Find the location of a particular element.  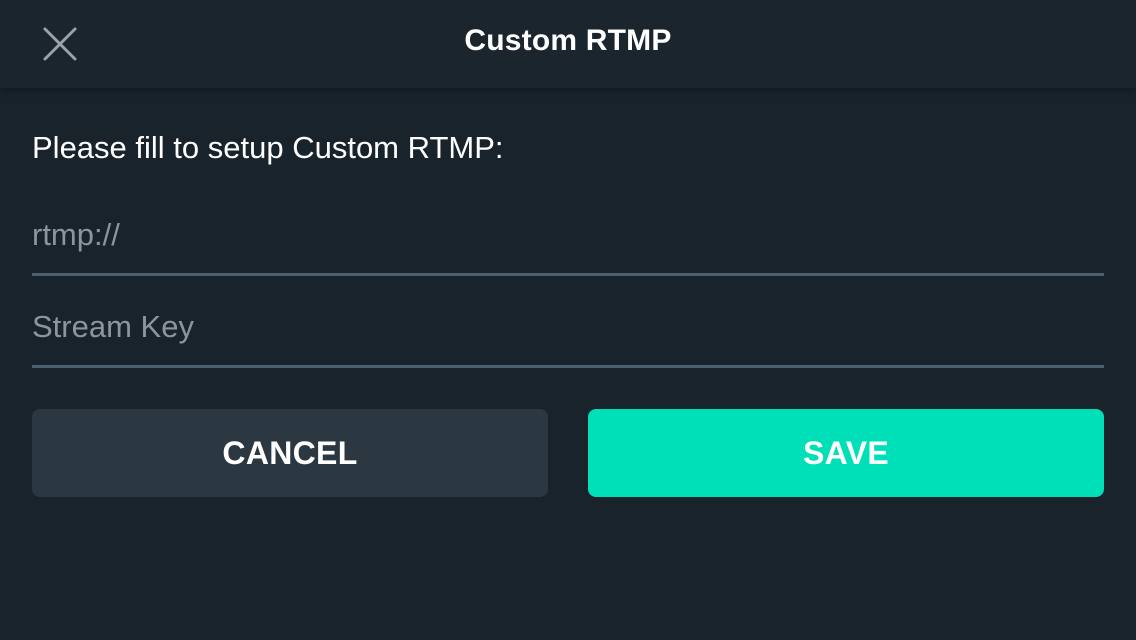

header-bar: Custom RTMP is located at coordinates (568, 44).